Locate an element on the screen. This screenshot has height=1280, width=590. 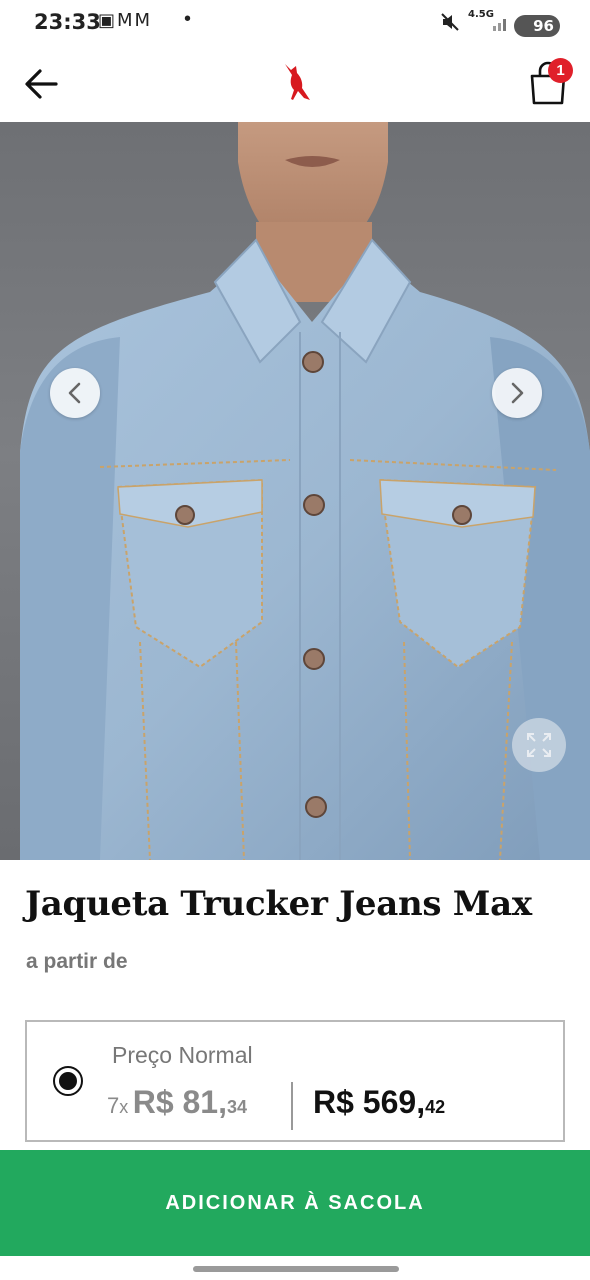
installment-x: x is located at coordinates (124, 1107).